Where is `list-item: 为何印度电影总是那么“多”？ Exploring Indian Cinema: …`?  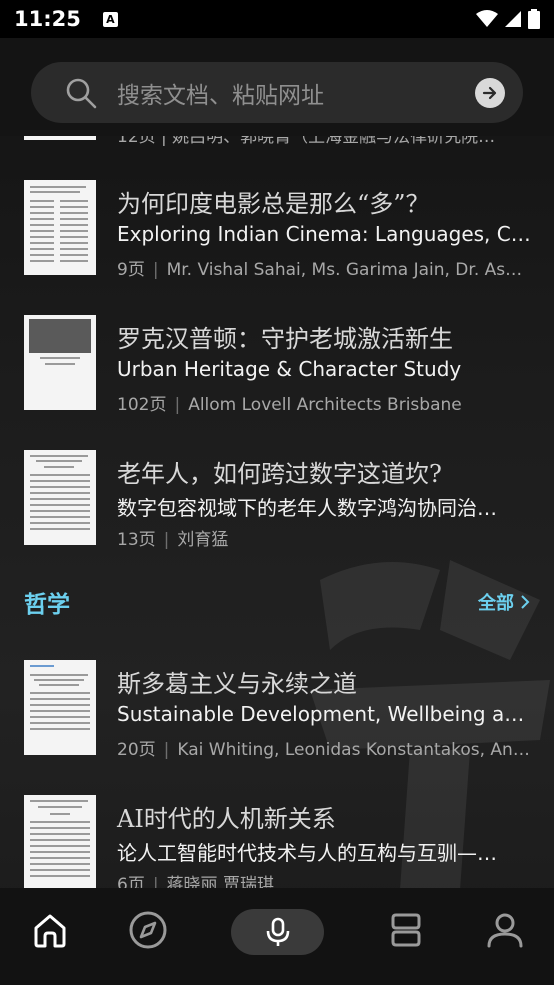 list-item: 为何印度电影总是那么“多”？ Exploring Indian Cinema: … is located at coordinates (277, 230).